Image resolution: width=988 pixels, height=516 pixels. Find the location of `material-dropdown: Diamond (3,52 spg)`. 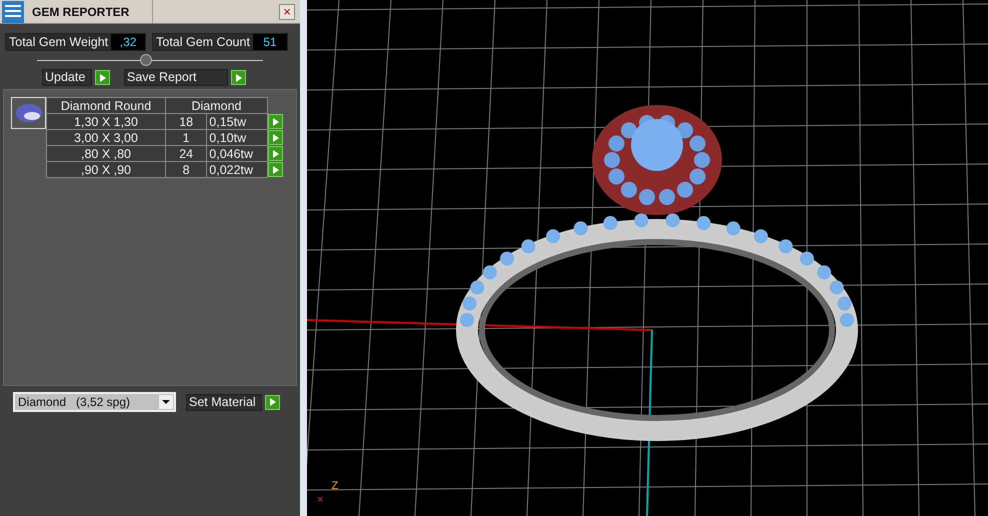

material-dropdown: Diamond (3,52 spg) is located at coordinates (94, 402).